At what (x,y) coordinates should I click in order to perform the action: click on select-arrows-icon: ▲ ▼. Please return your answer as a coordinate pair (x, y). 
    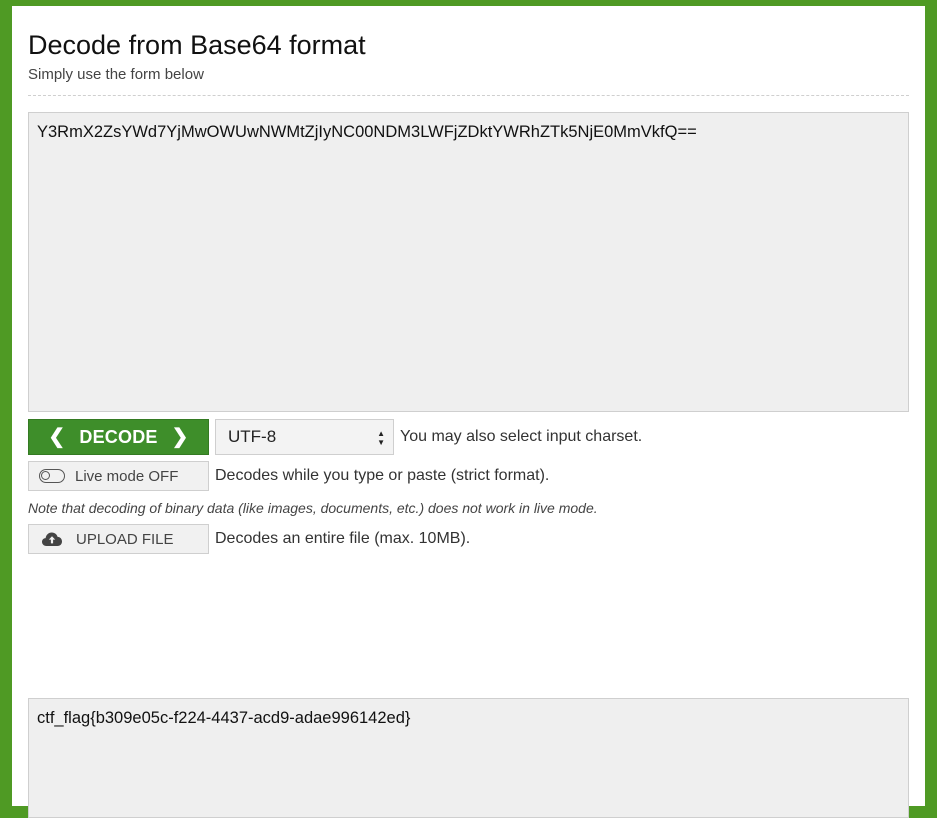
    Looking at the image, I should click on (381, 438).